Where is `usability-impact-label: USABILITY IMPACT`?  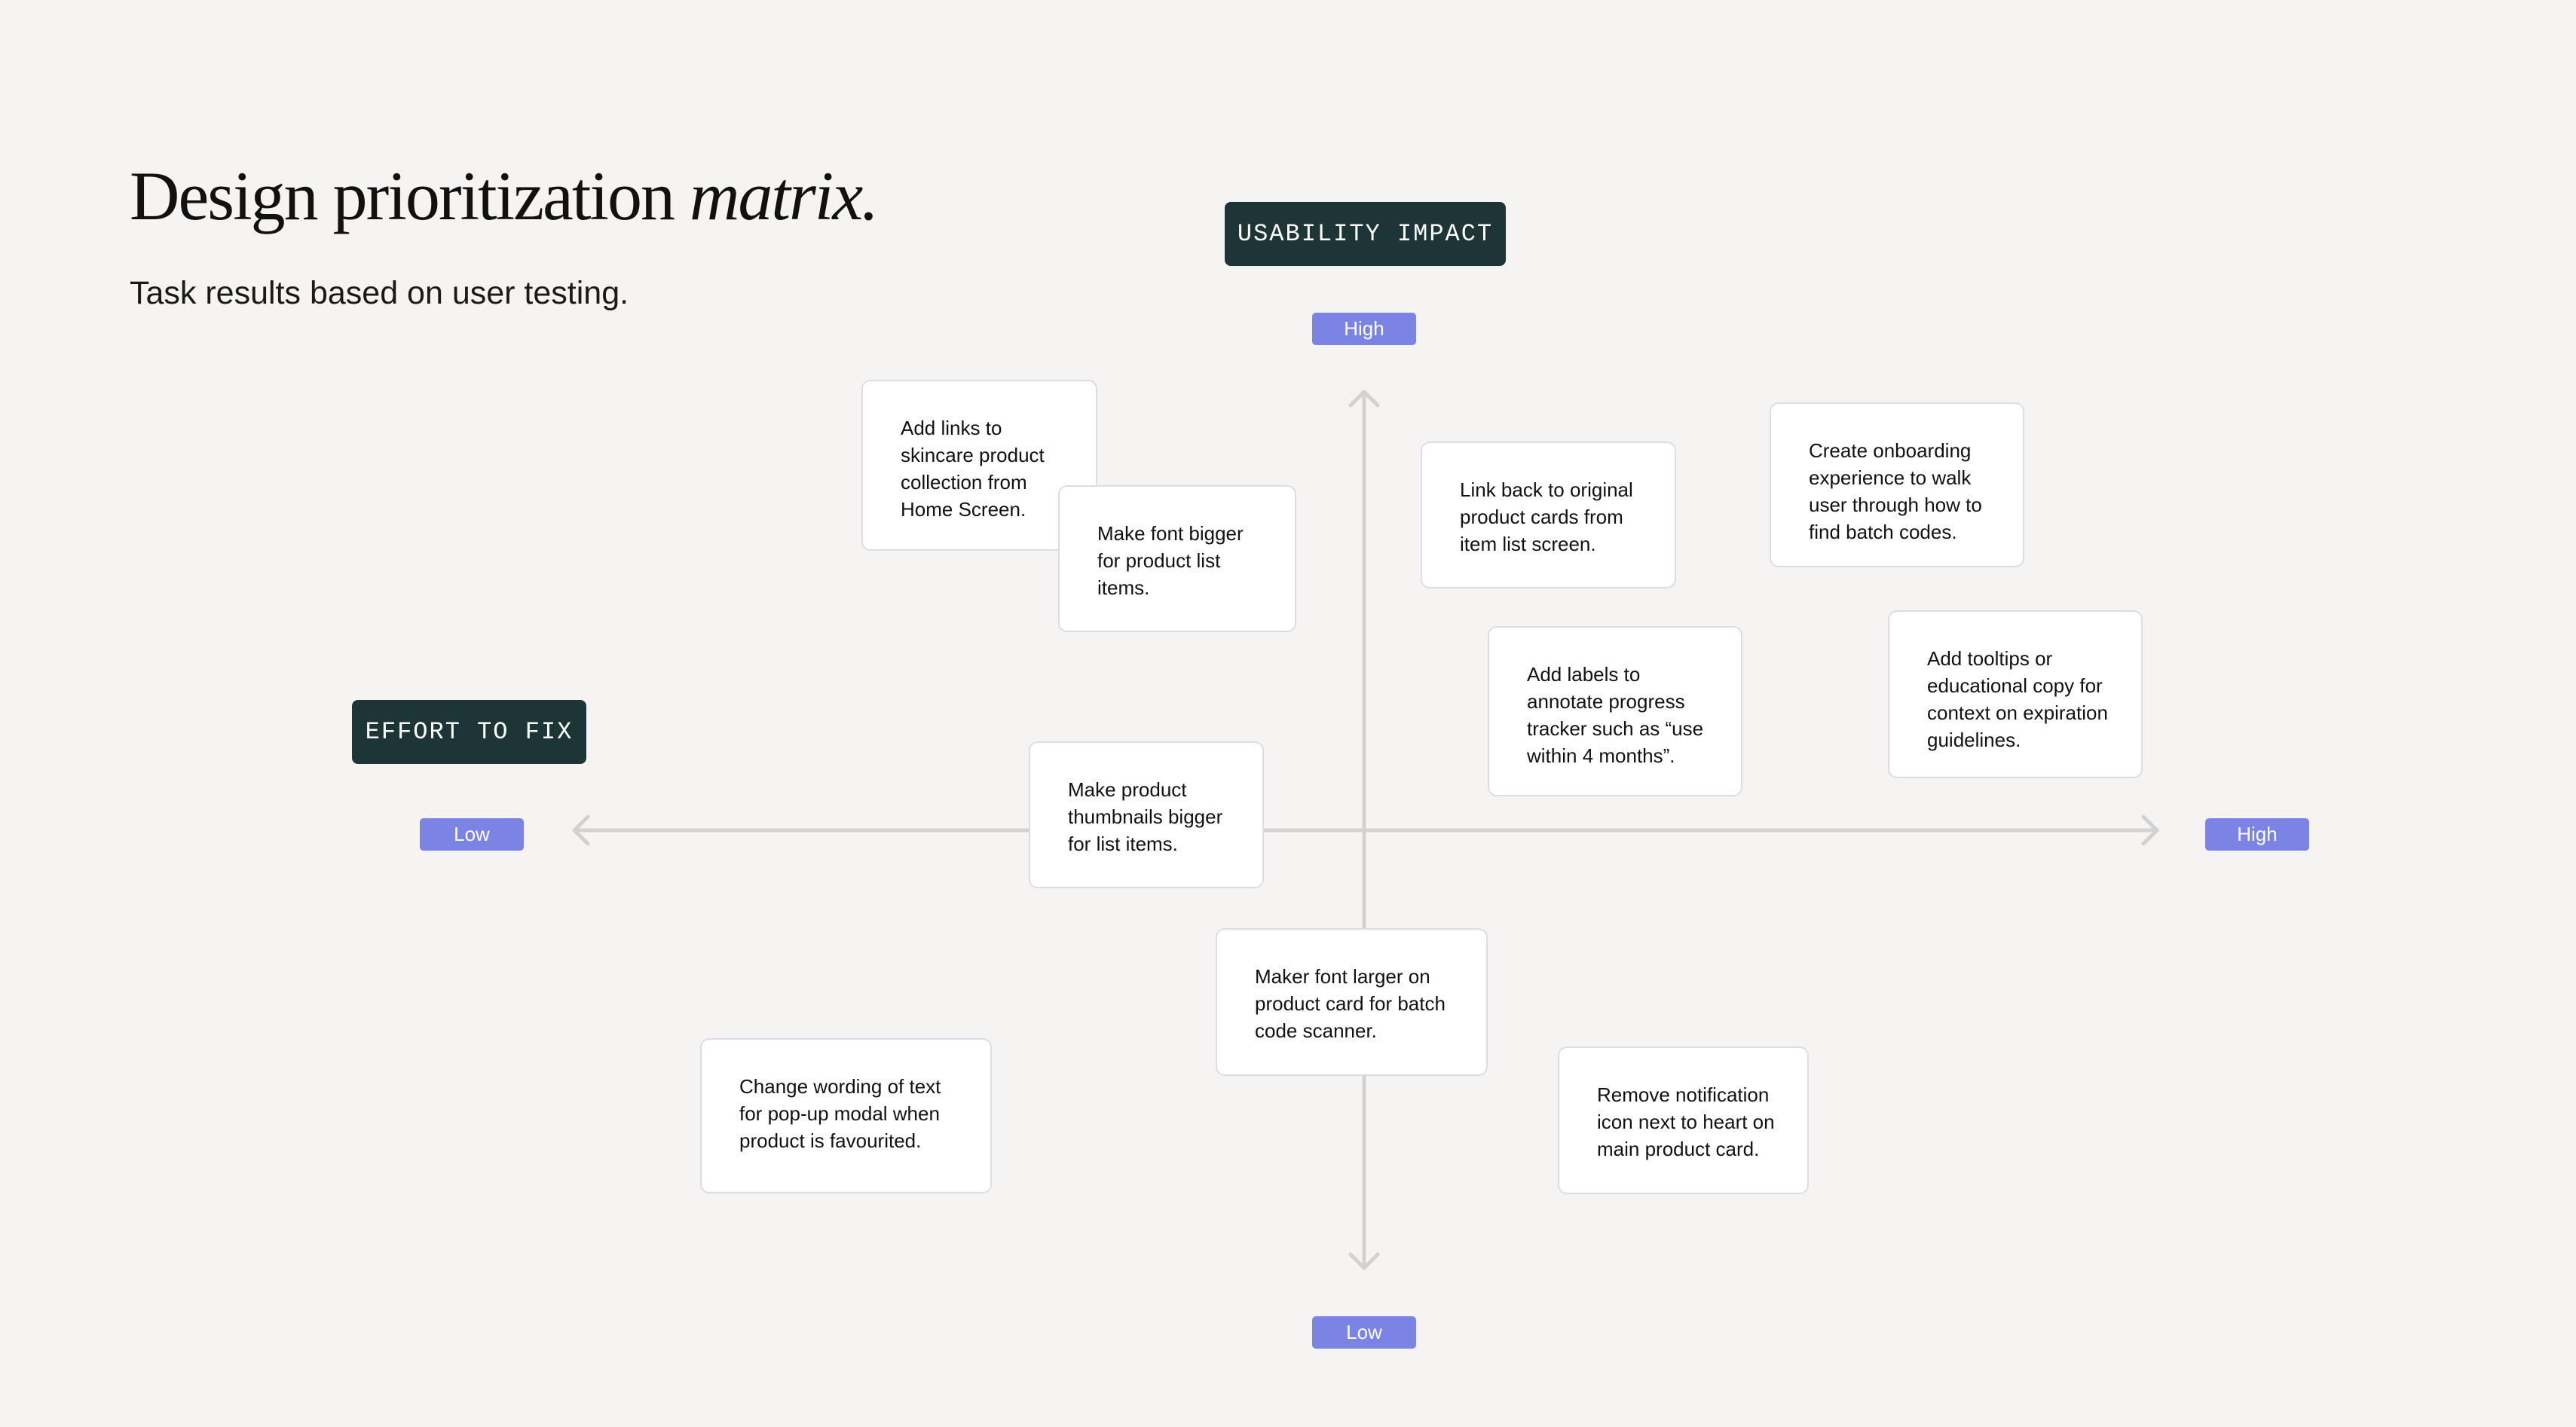
usability-impact-label: USABILITY IMPACT is located at coordinates (1366, 234).